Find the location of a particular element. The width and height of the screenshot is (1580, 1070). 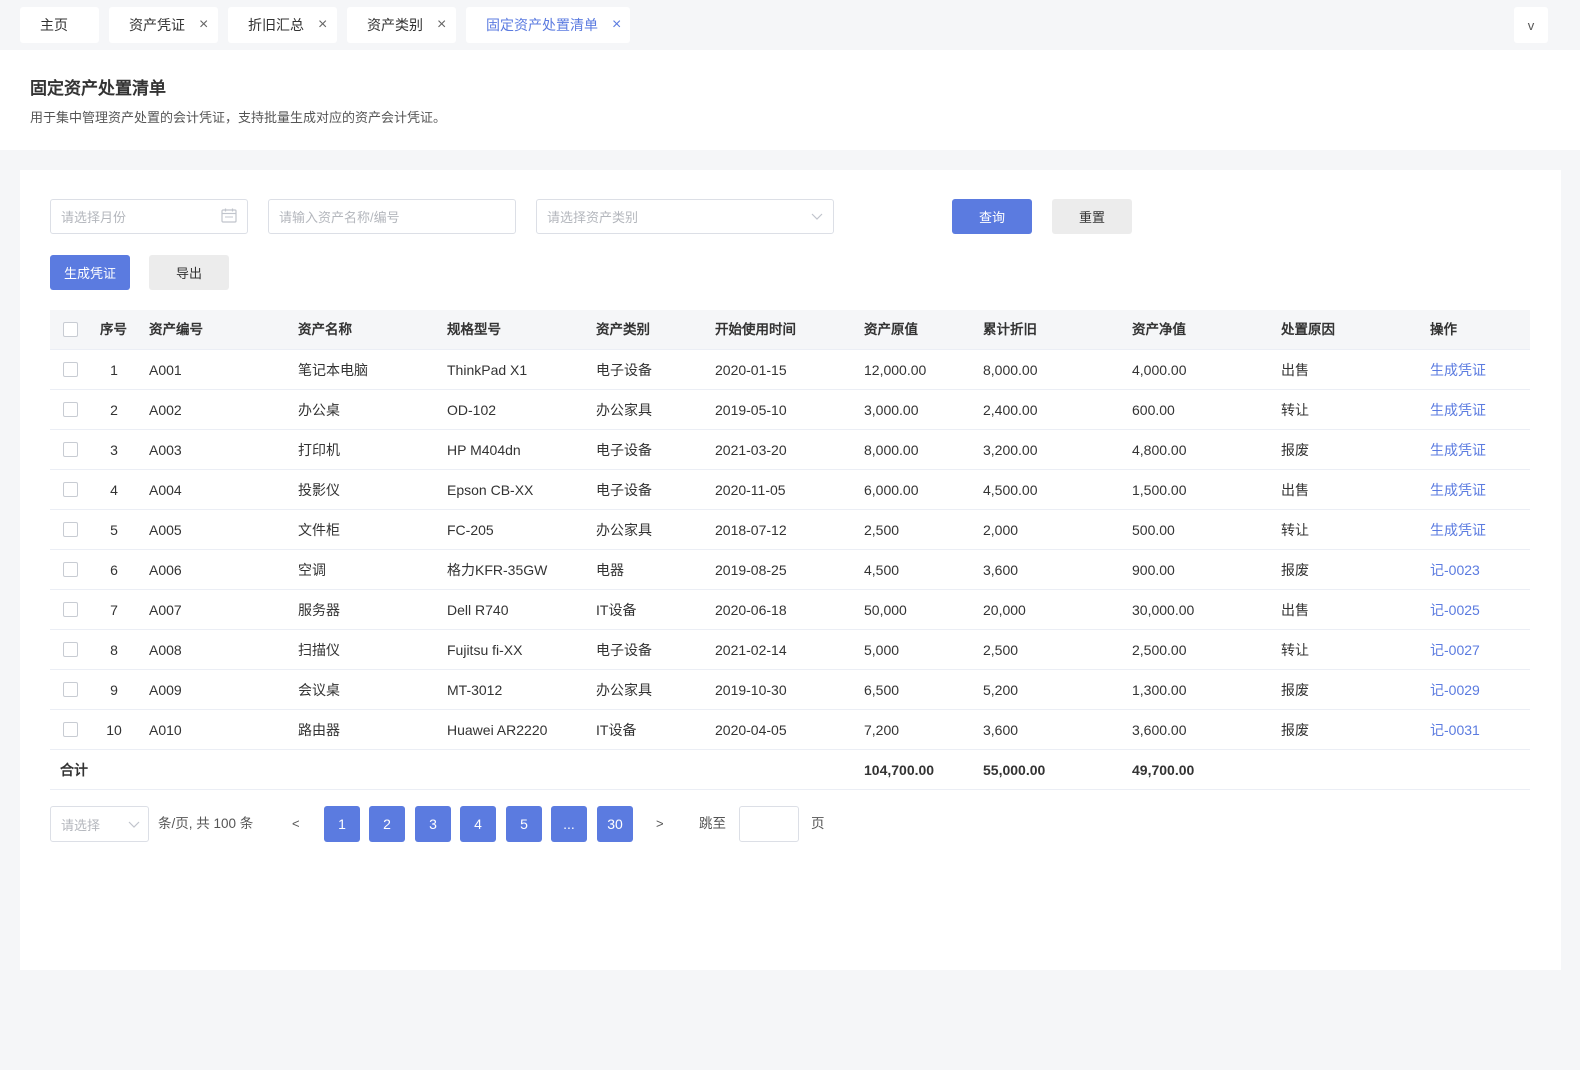

jump-page-input is located at coordinates (769, 824).